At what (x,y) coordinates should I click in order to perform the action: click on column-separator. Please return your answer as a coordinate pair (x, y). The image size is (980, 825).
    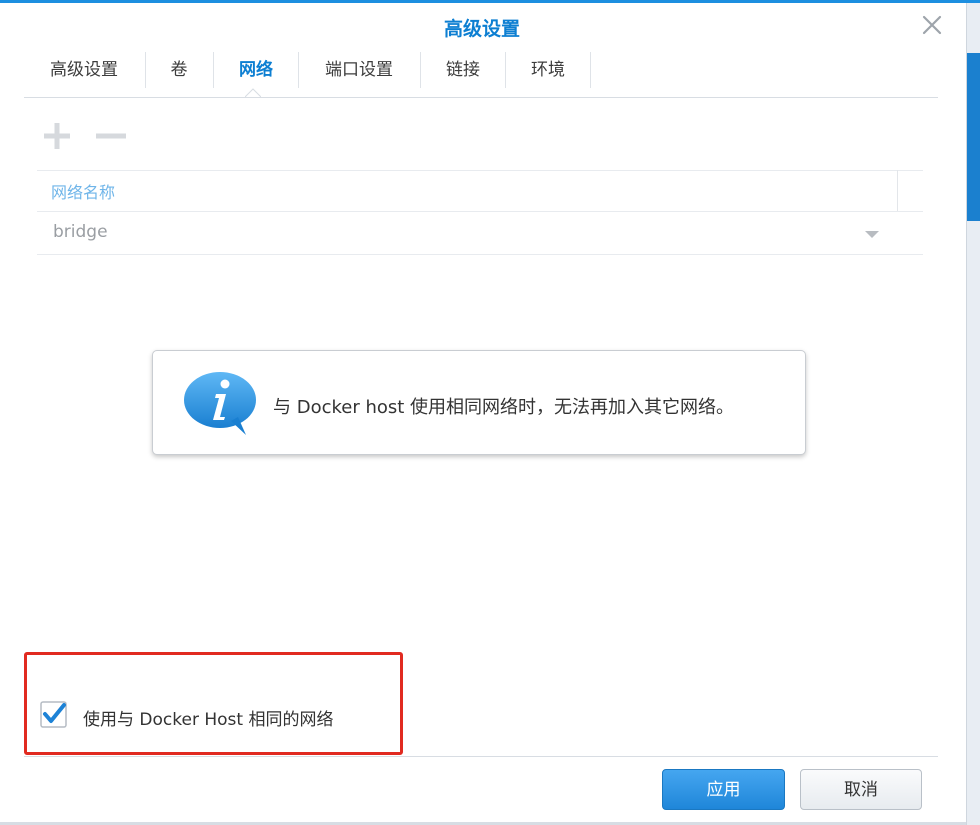
    Looking at the image, I should click on (897, 190).